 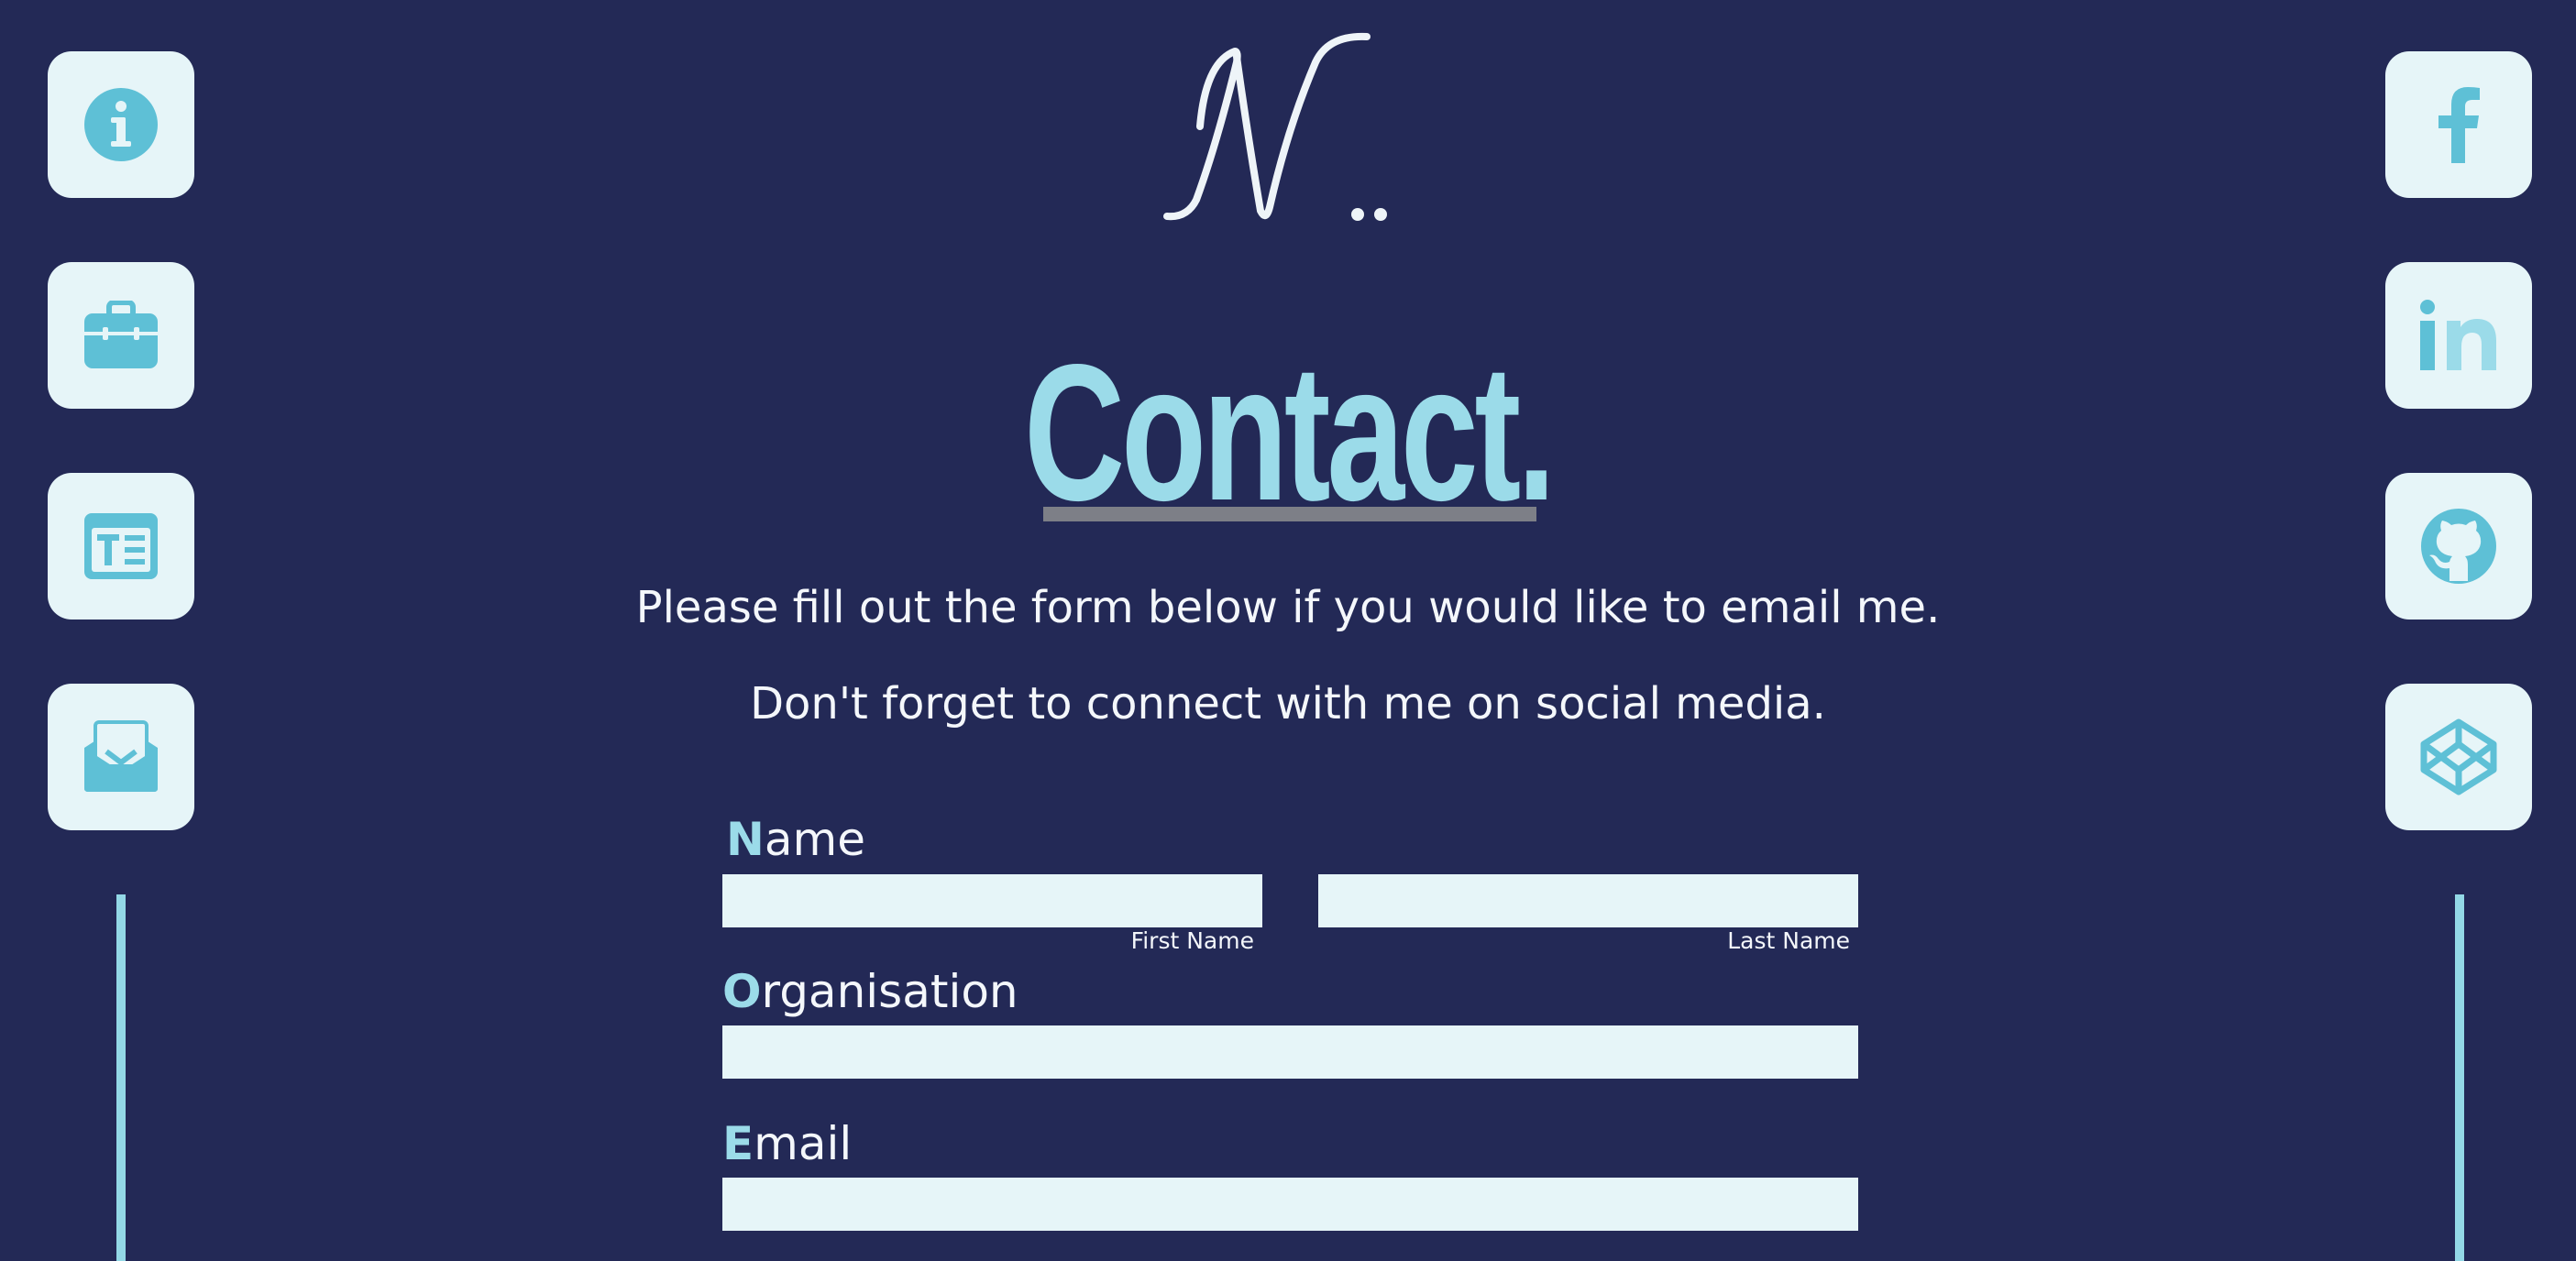 I want to click on name-label: Name, so click(x=795, y=839).